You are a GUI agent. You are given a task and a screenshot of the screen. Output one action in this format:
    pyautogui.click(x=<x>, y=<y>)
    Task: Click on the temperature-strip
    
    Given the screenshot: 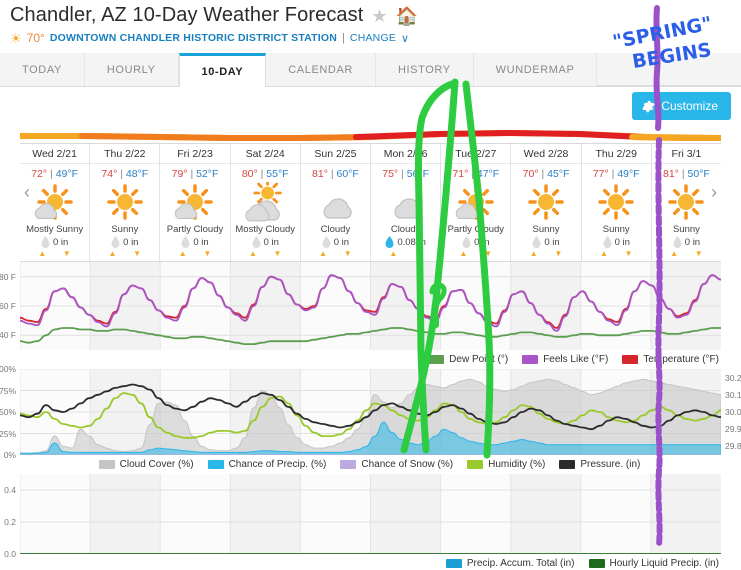 What is the action you would take?
    pyautogui.click(x=370, y=136)
    